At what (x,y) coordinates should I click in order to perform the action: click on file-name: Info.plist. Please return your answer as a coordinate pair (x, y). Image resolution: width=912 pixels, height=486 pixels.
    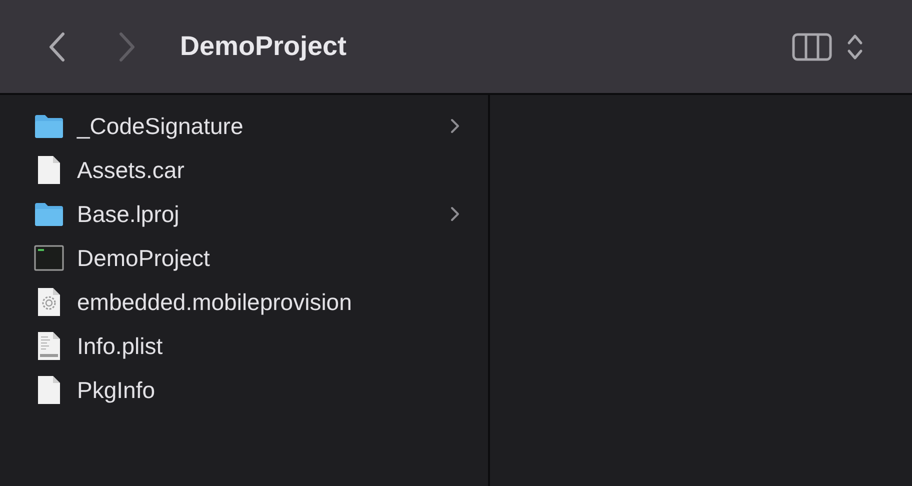
    Looking at the image, I should click on (120, 346).